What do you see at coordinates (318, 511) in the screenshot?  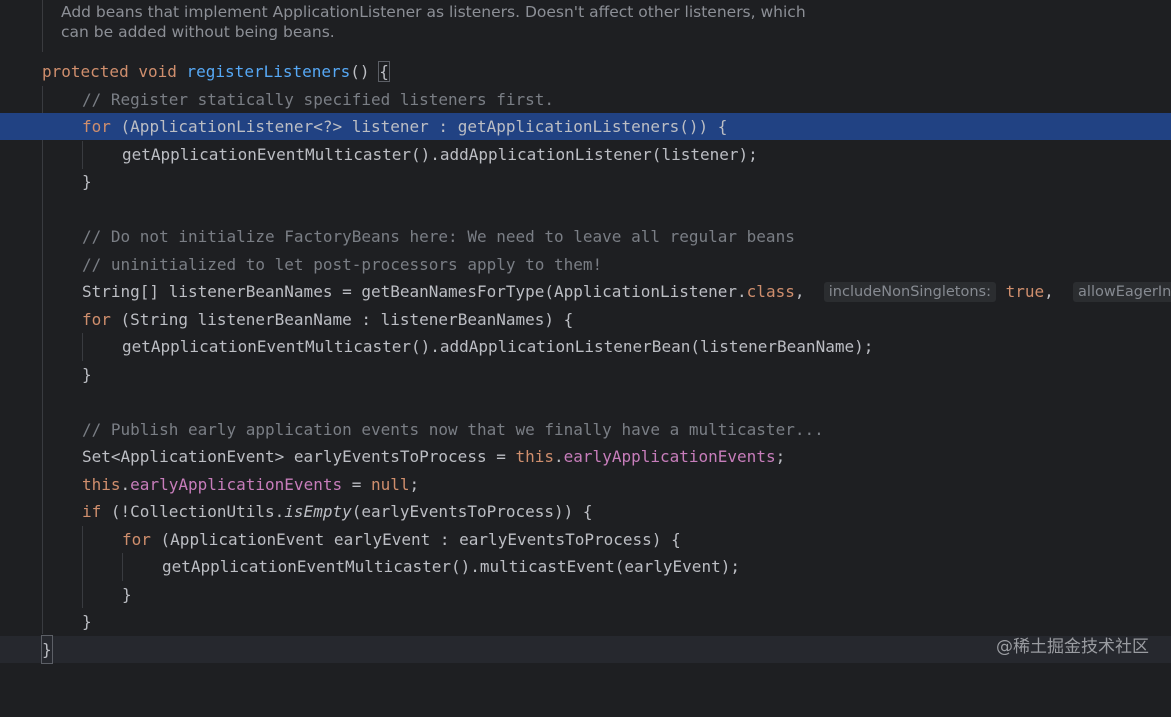 I see `static-method-name: isEmpty` at bounding box center [318, 511].